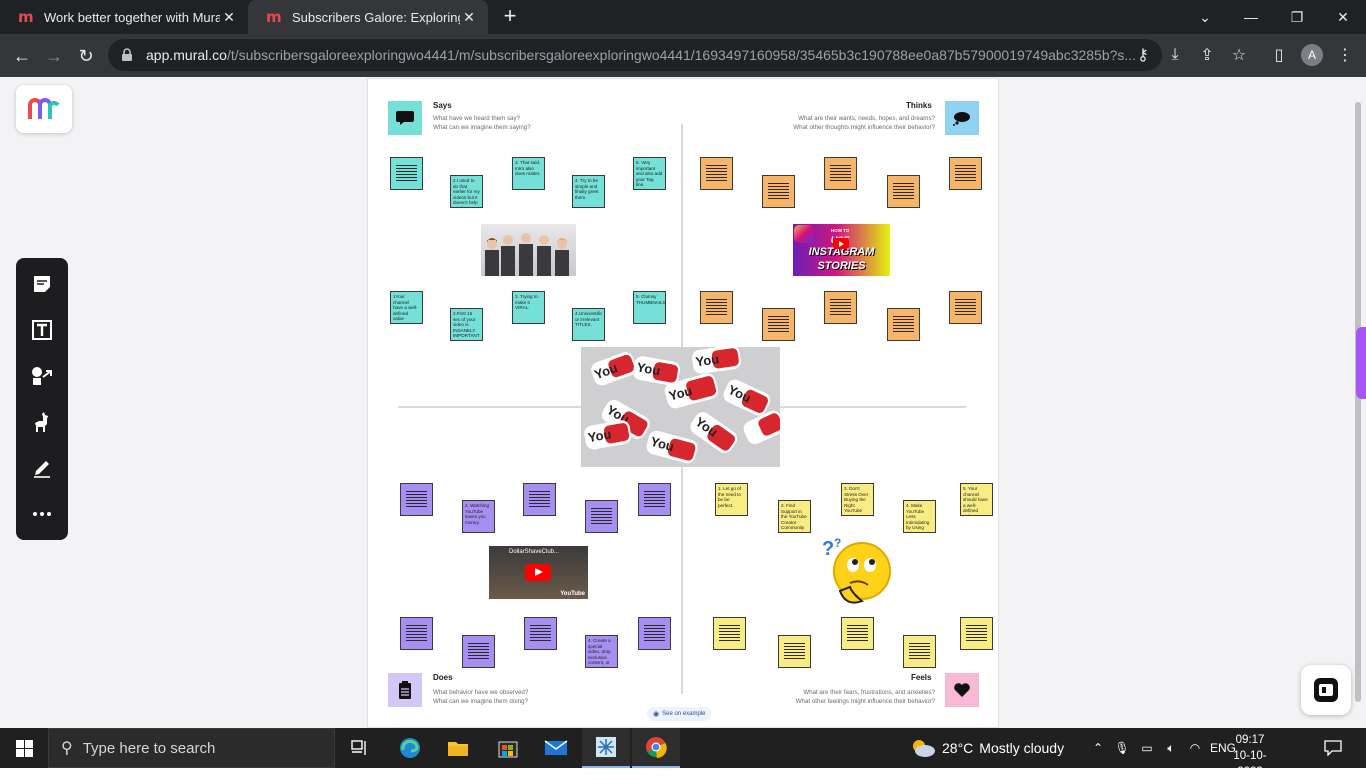 The width and height of the screenshot is (1366, 780). Describe the element at coordinates (42, 468) in the screenshot. I see `pen-tool-icon` at that location.